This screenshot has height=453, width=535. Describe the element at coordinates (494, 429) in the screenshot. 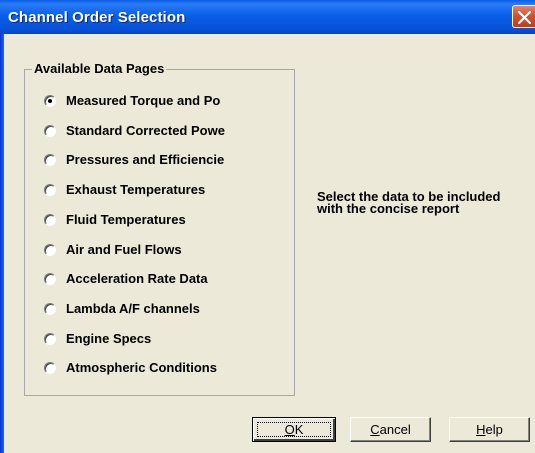

I see `help-label-rest: elp` at that location.